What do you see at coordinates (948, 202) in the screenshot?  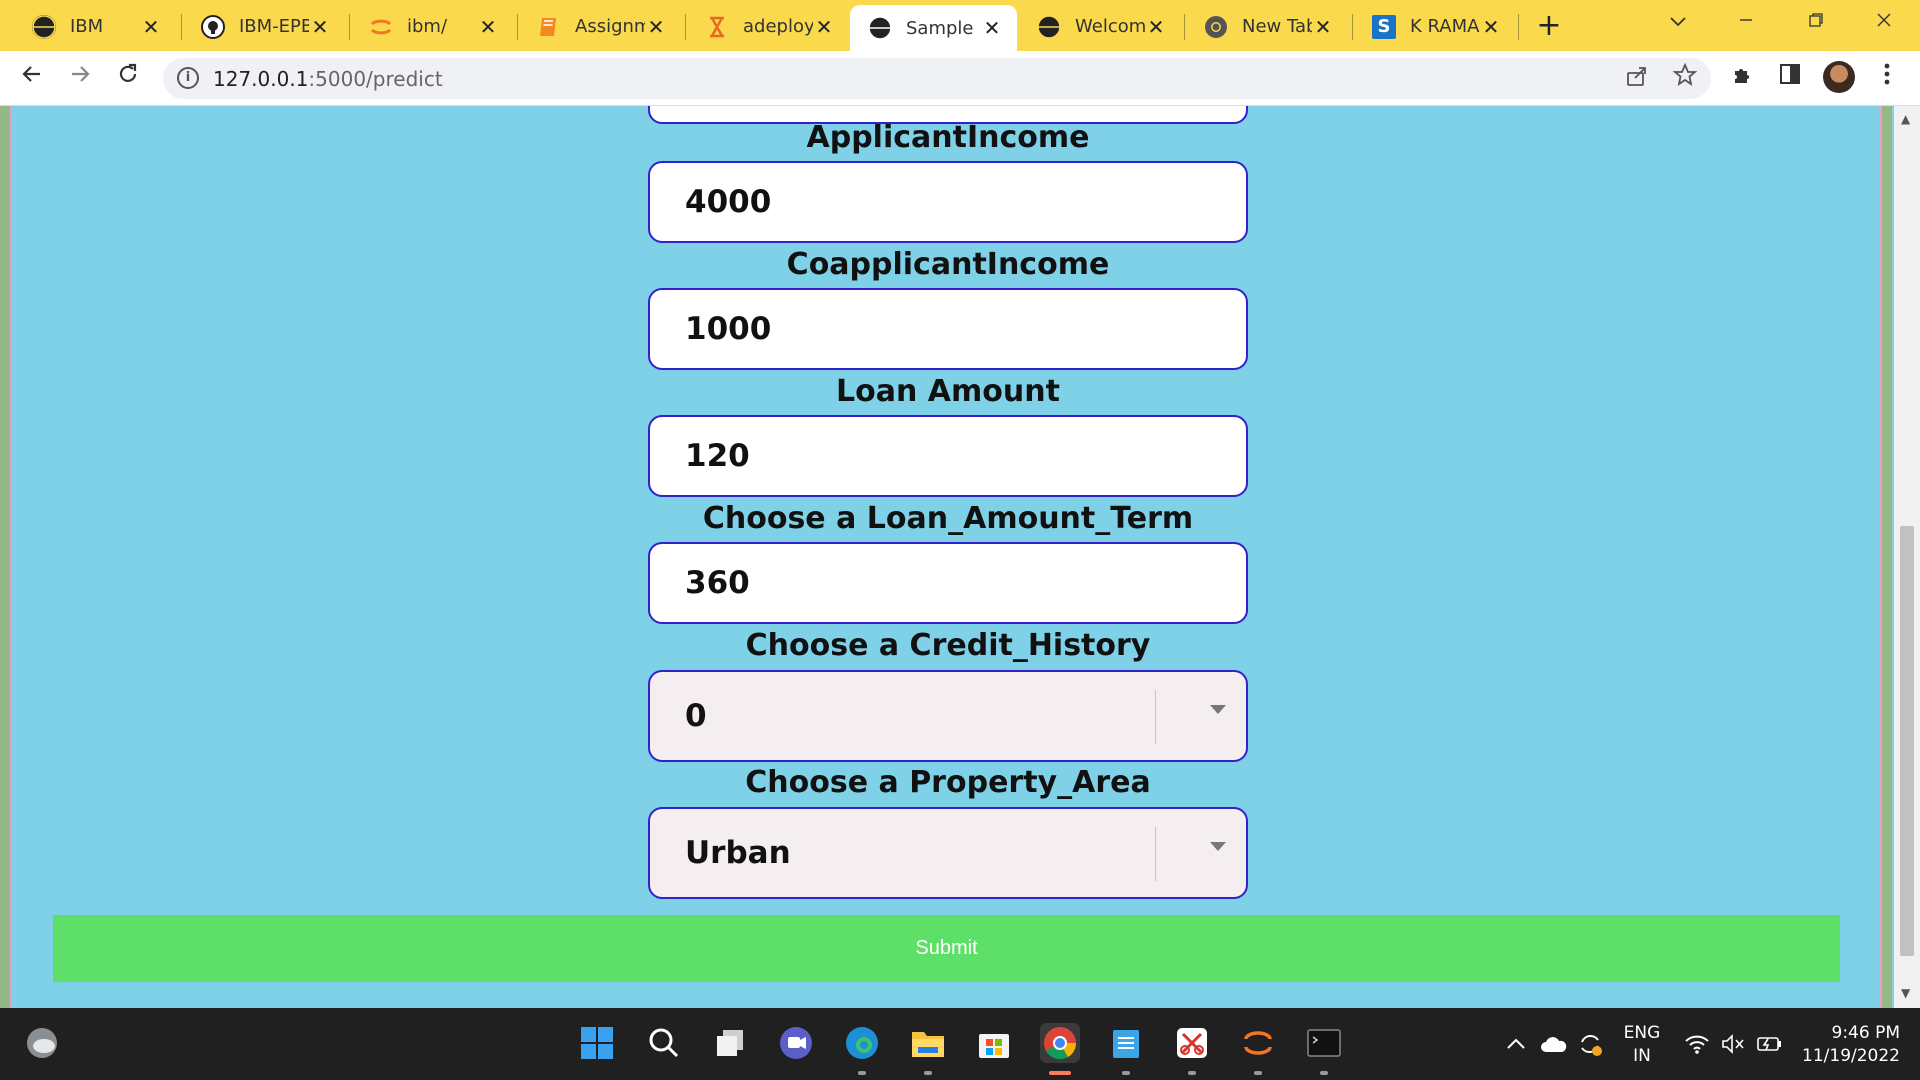 I see `applicant-income-input: 4000` at bounding box center [948, 202].